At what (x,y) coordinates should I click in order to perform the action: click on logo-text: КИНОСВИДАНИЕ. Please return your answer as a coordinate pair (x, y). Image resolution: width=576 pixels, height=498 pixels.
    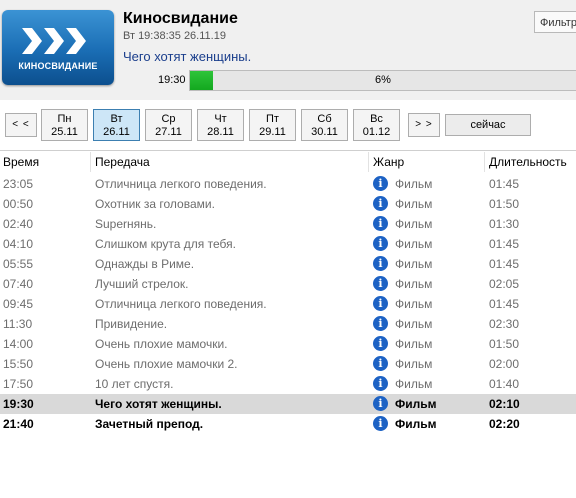
    Looking at the image, I should click on (58, 66).